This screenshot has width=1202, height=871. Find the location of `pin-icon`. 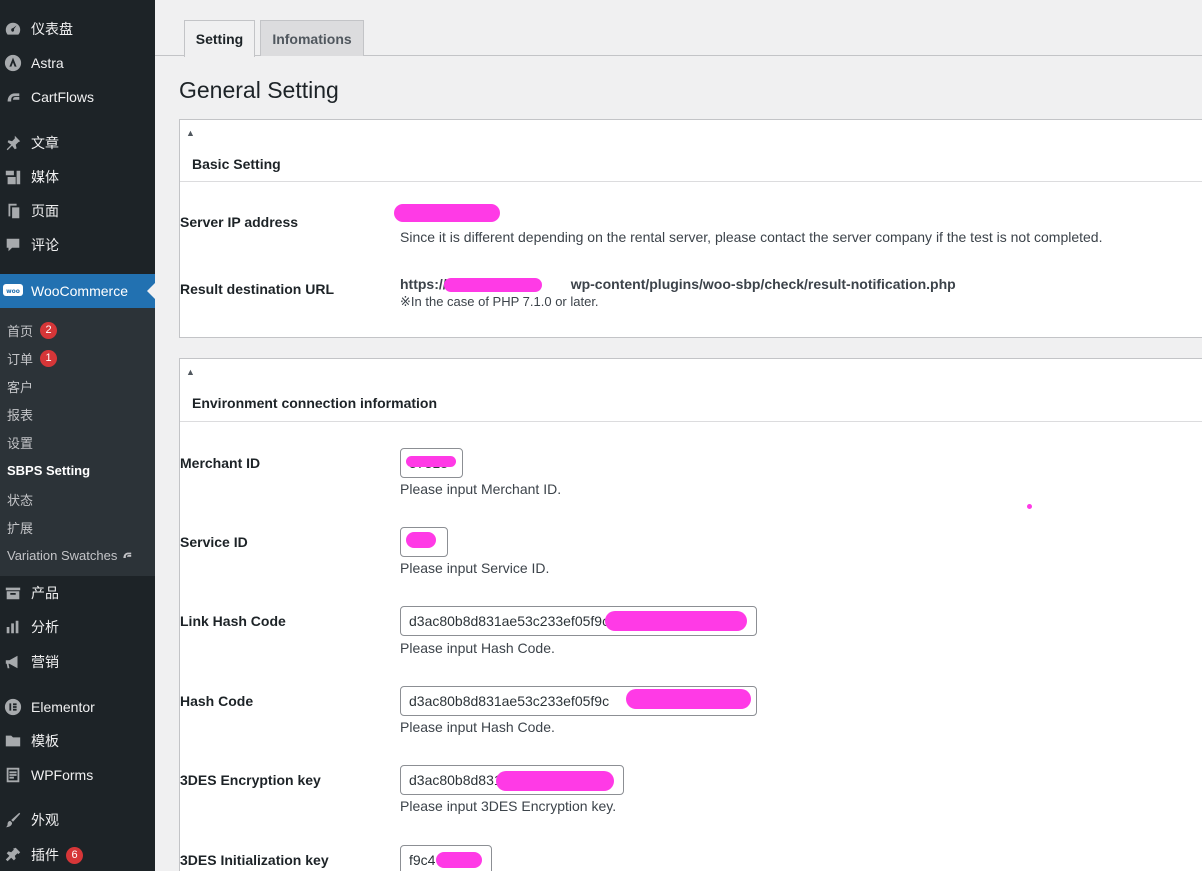

pin-icon is located at coordinates (13, 143).